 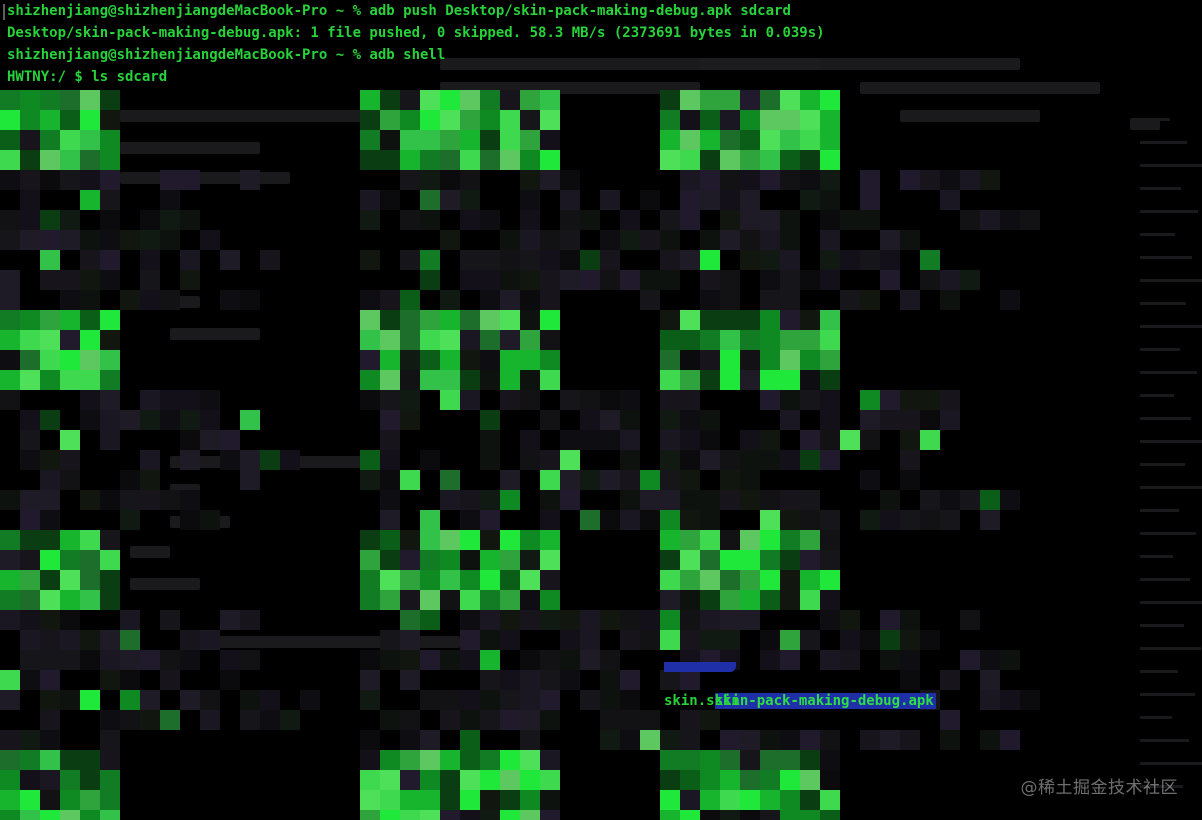 I want to click on listing-entry-selected: skin-pack-making-debug.apk, so click(x=800, y=688).